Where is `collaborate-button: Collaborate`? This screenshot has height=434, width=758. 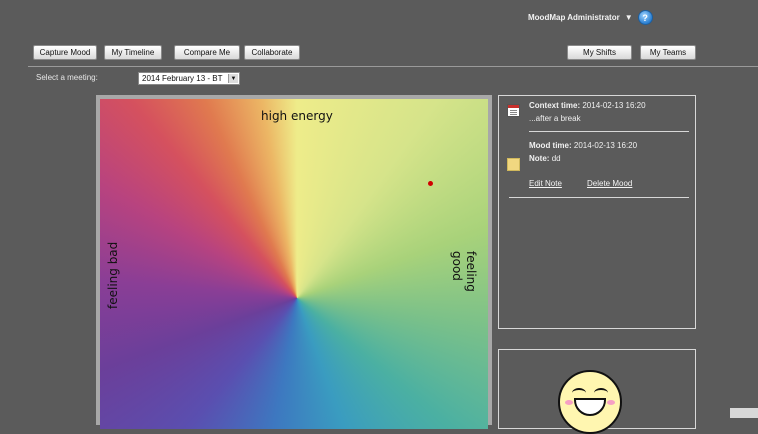
collaborate-button: Collaborate is located at coordinates (272, 52).